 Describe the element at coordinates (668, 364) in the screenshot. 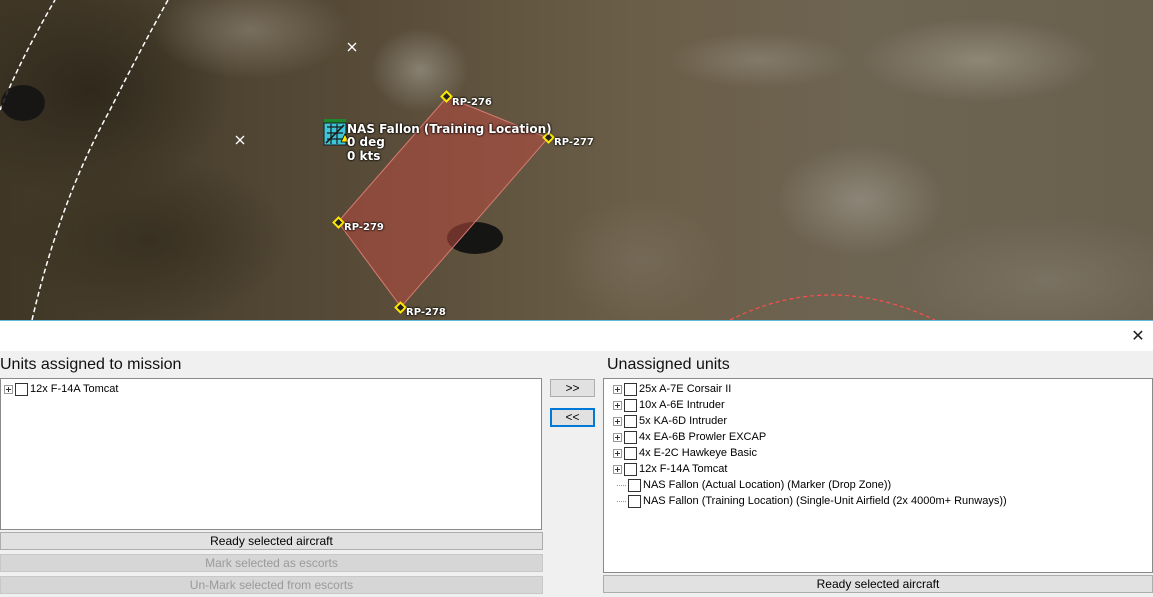

I see `unassigned-units-heading: Unassigned units` at that location.